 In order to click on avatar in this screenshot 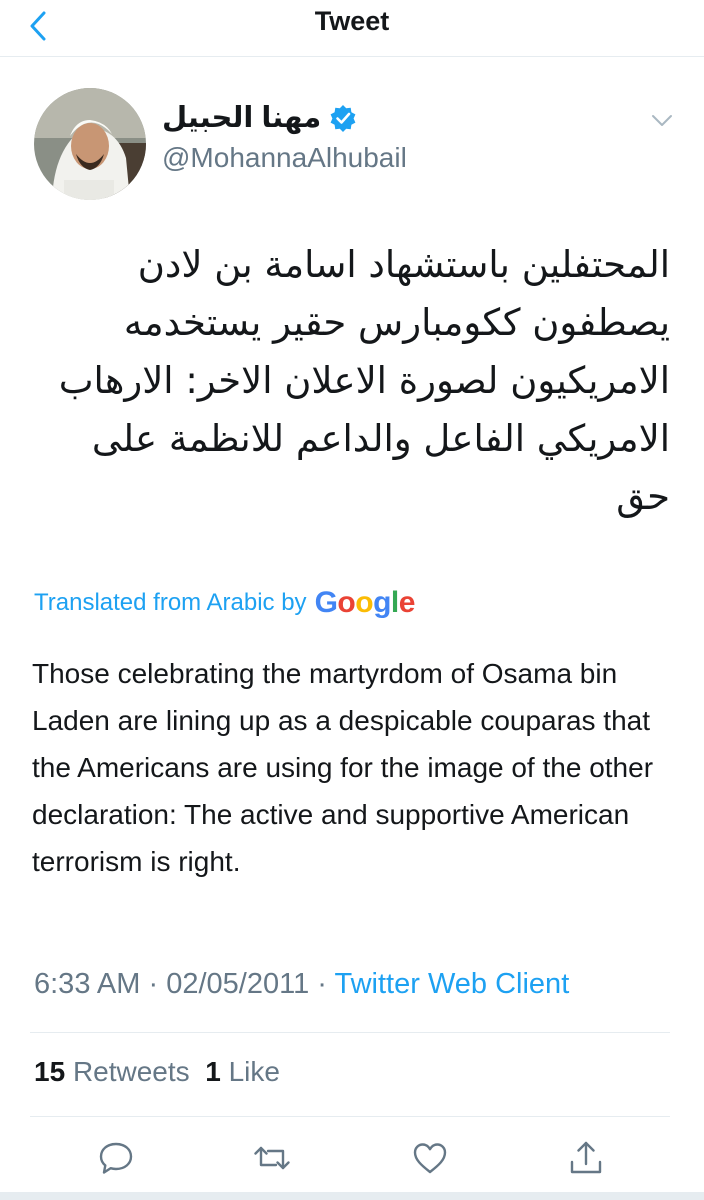, I will do `click(90, 144)`.